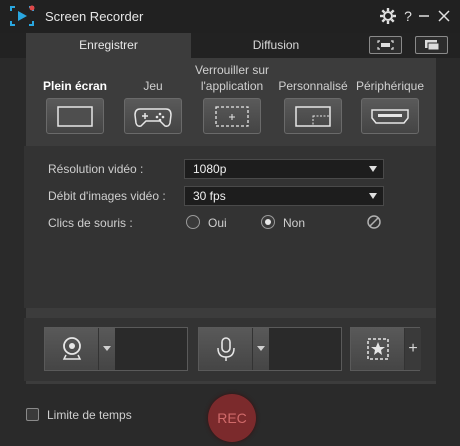 The height and width of the screenshot is (446, 460). I want to click on effects-icon, so click(378, 349).